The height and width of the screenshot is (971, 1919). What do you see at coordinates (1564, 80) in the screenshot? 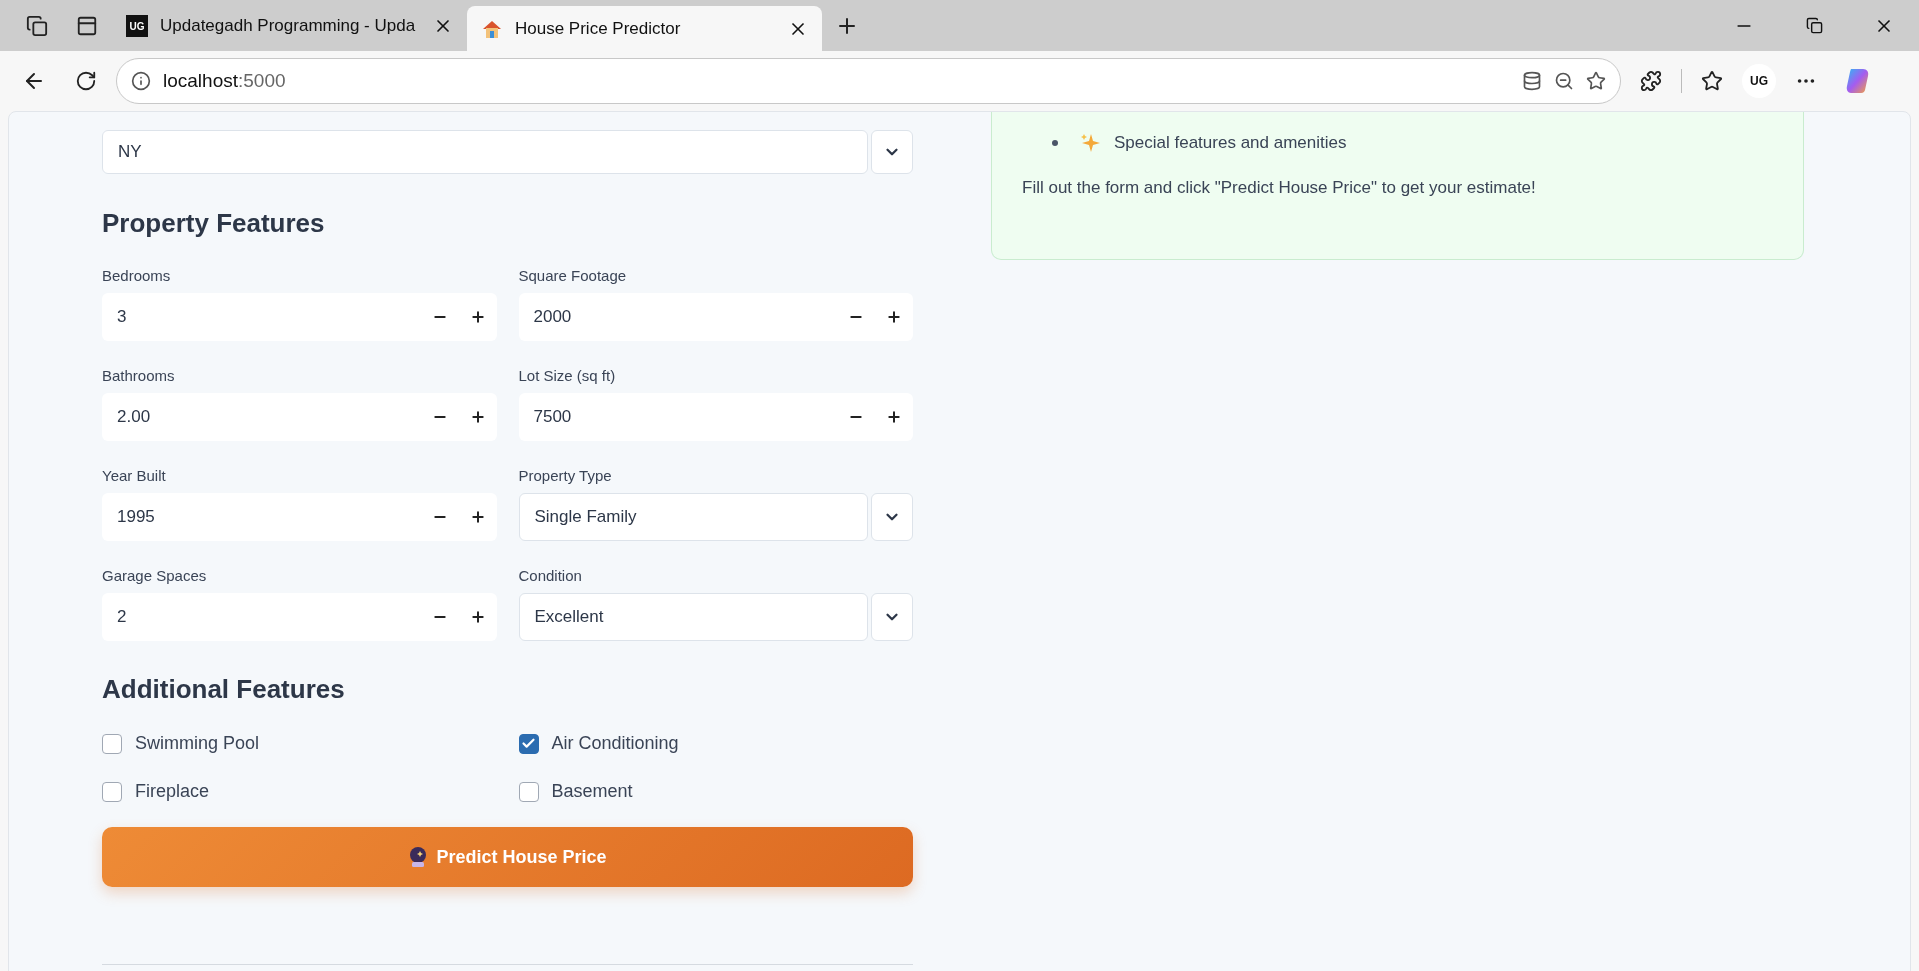
I see `zoom-out-icon` at bounding box center [1564, 80].